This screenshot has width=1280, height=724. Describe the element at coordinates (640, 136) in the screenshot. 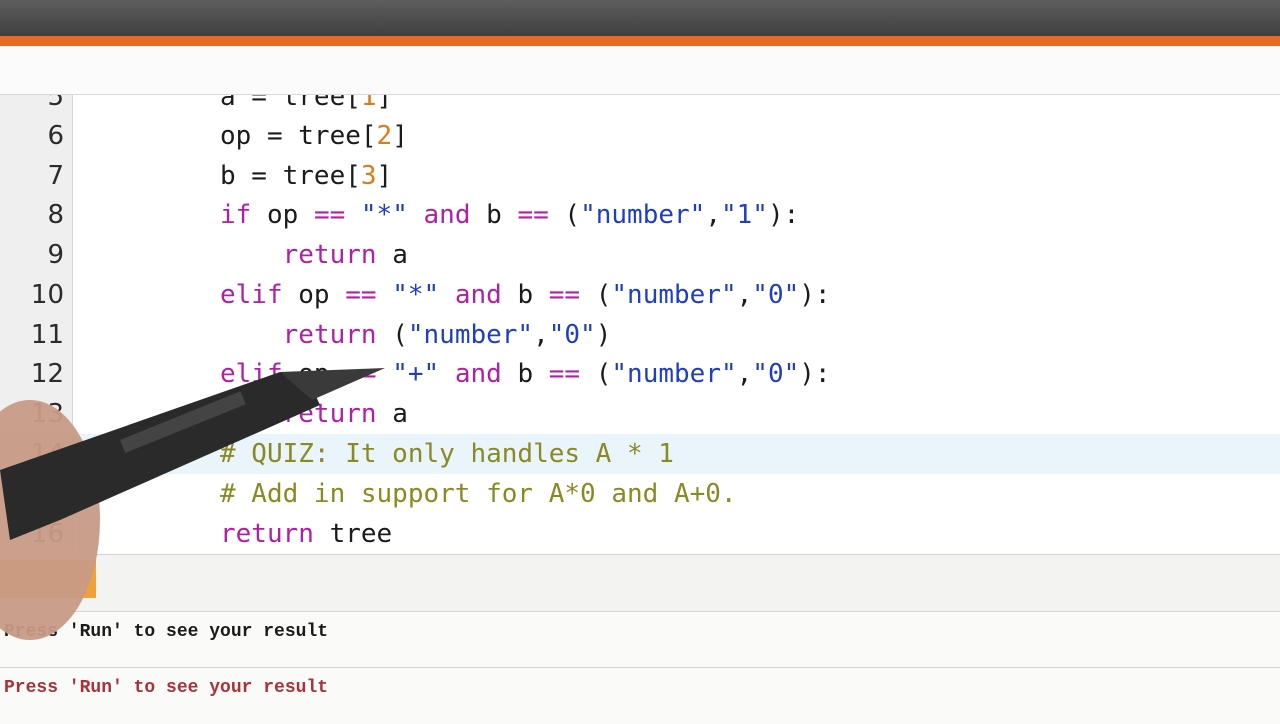

I see `code-line: 6 op = tree[2]` at that location.